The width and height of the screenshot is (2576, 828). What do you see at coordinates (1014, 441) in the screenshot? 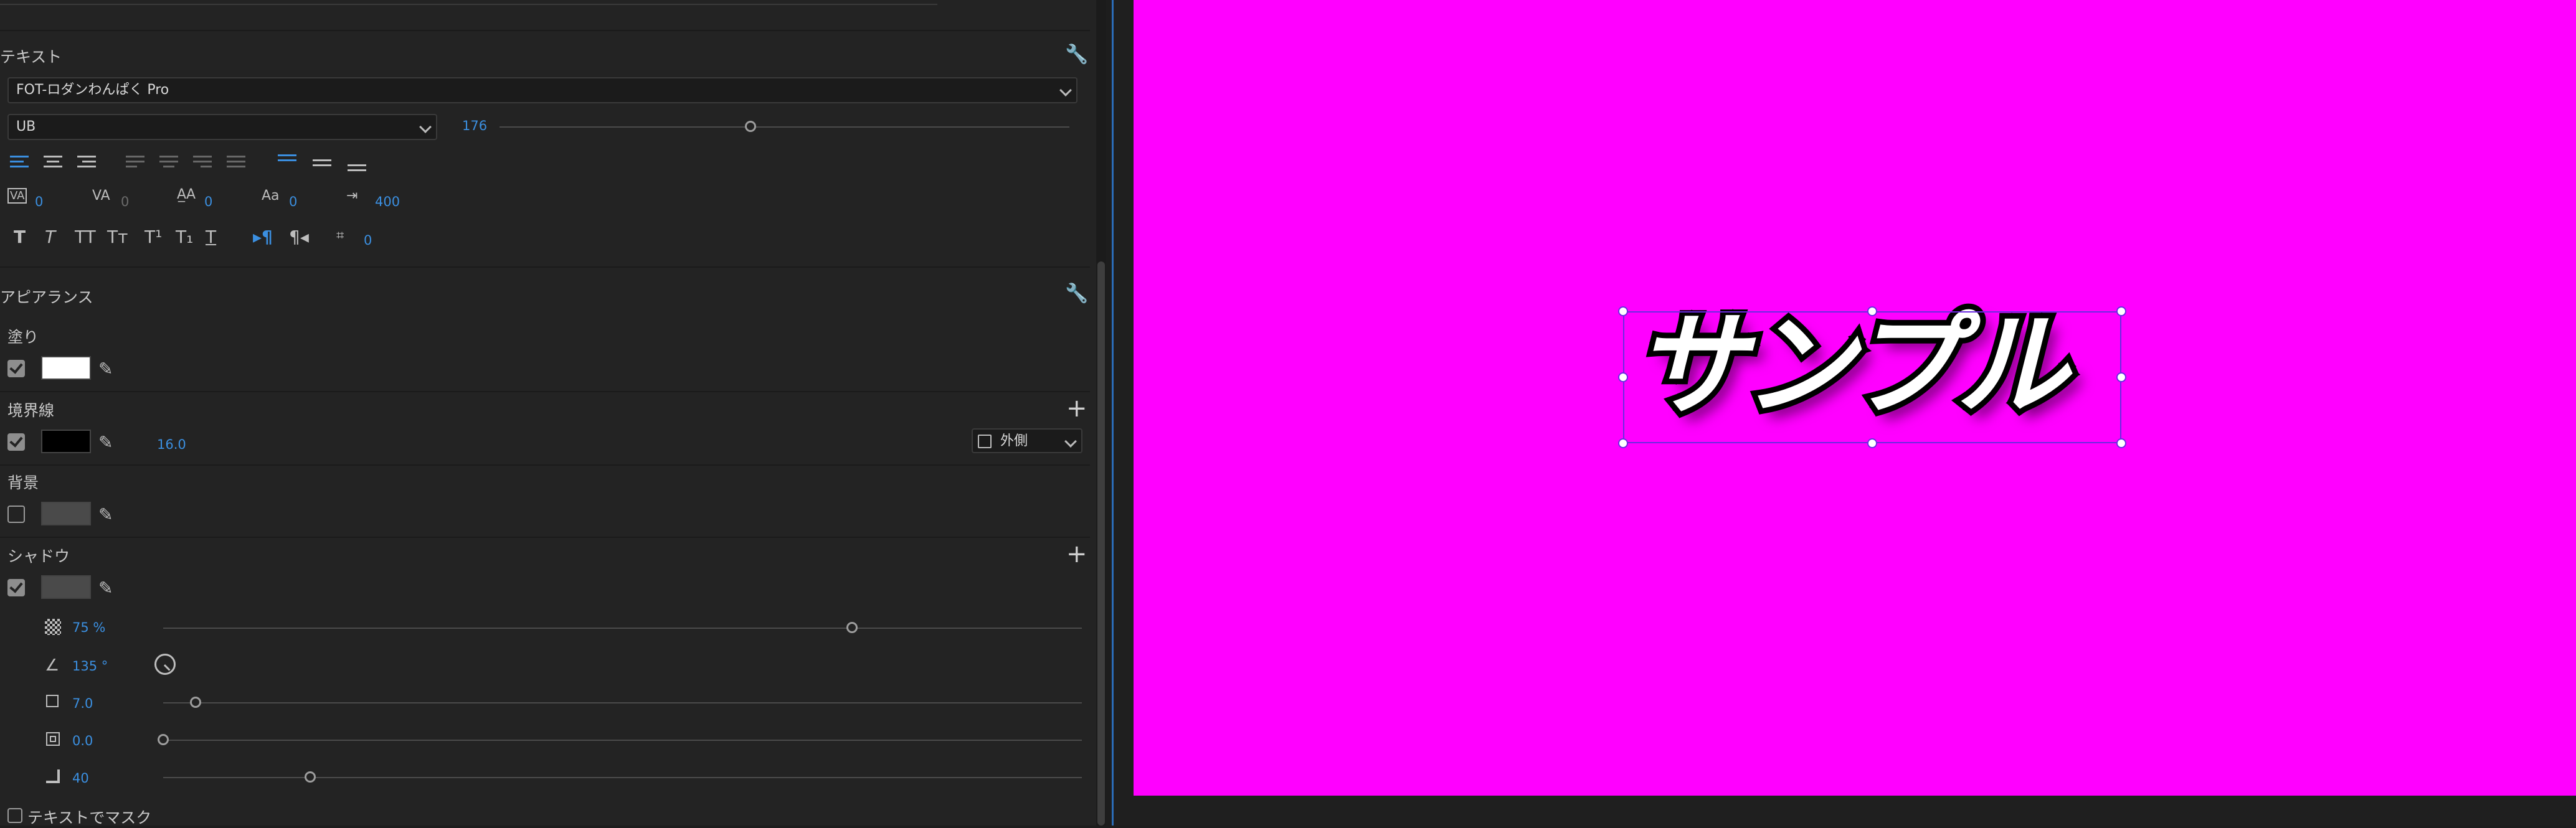
I see `stroke-position-value: 外側` at bounding box center [1014, 441].